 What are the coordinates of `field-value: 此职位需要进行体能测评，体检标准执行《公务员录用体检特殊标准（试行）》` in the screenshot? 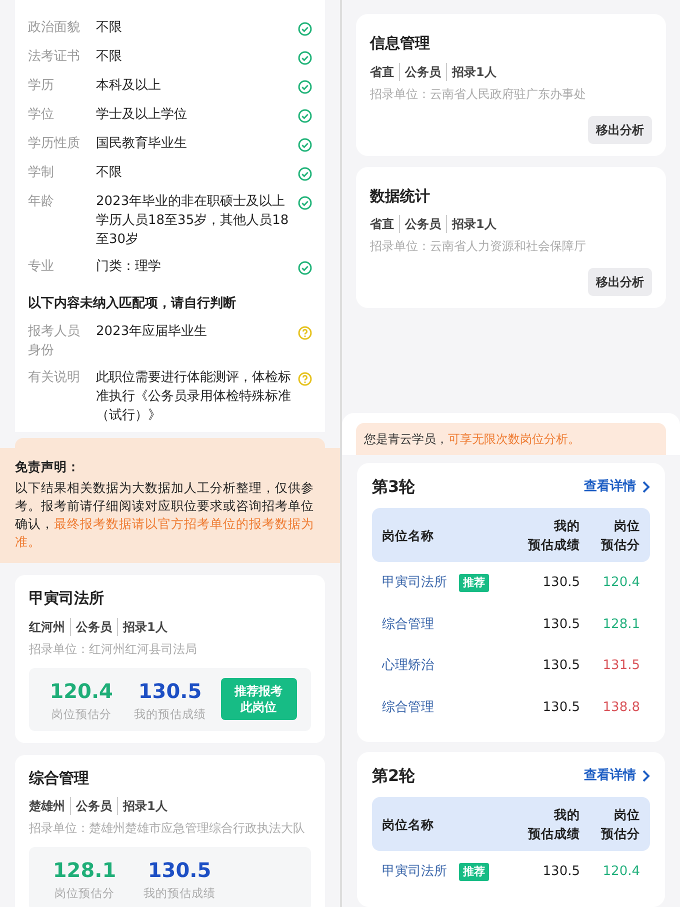 It's located at (194, 396).